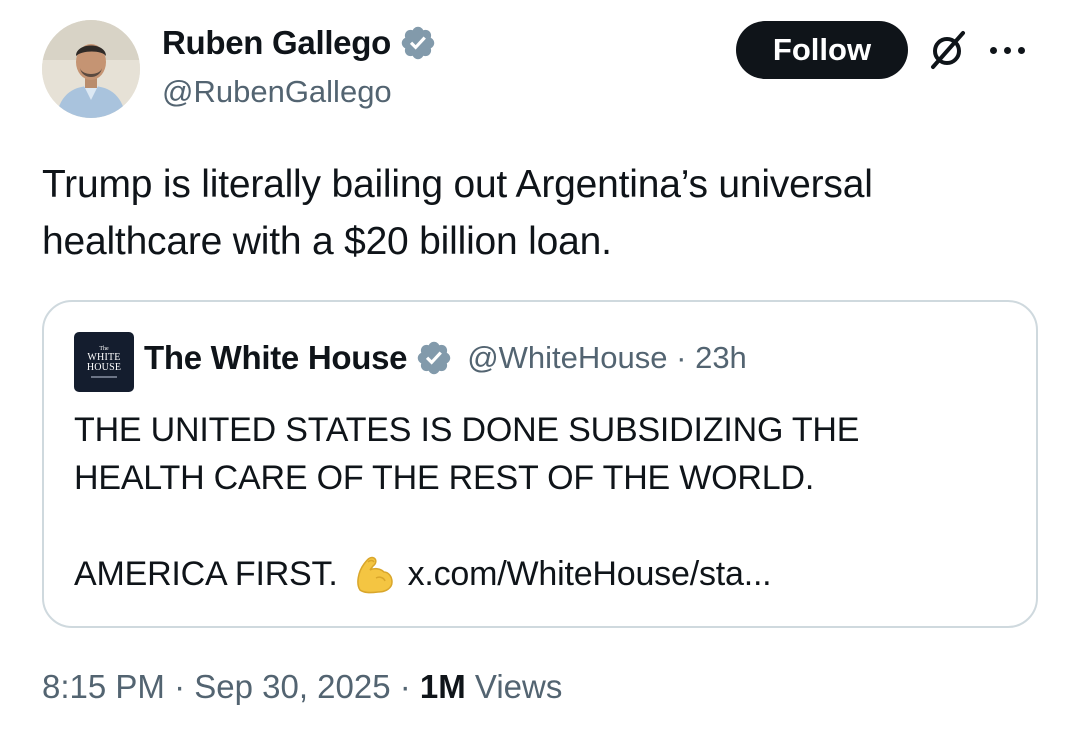  I want to click on quote-time: 23h, so click(721, 357).